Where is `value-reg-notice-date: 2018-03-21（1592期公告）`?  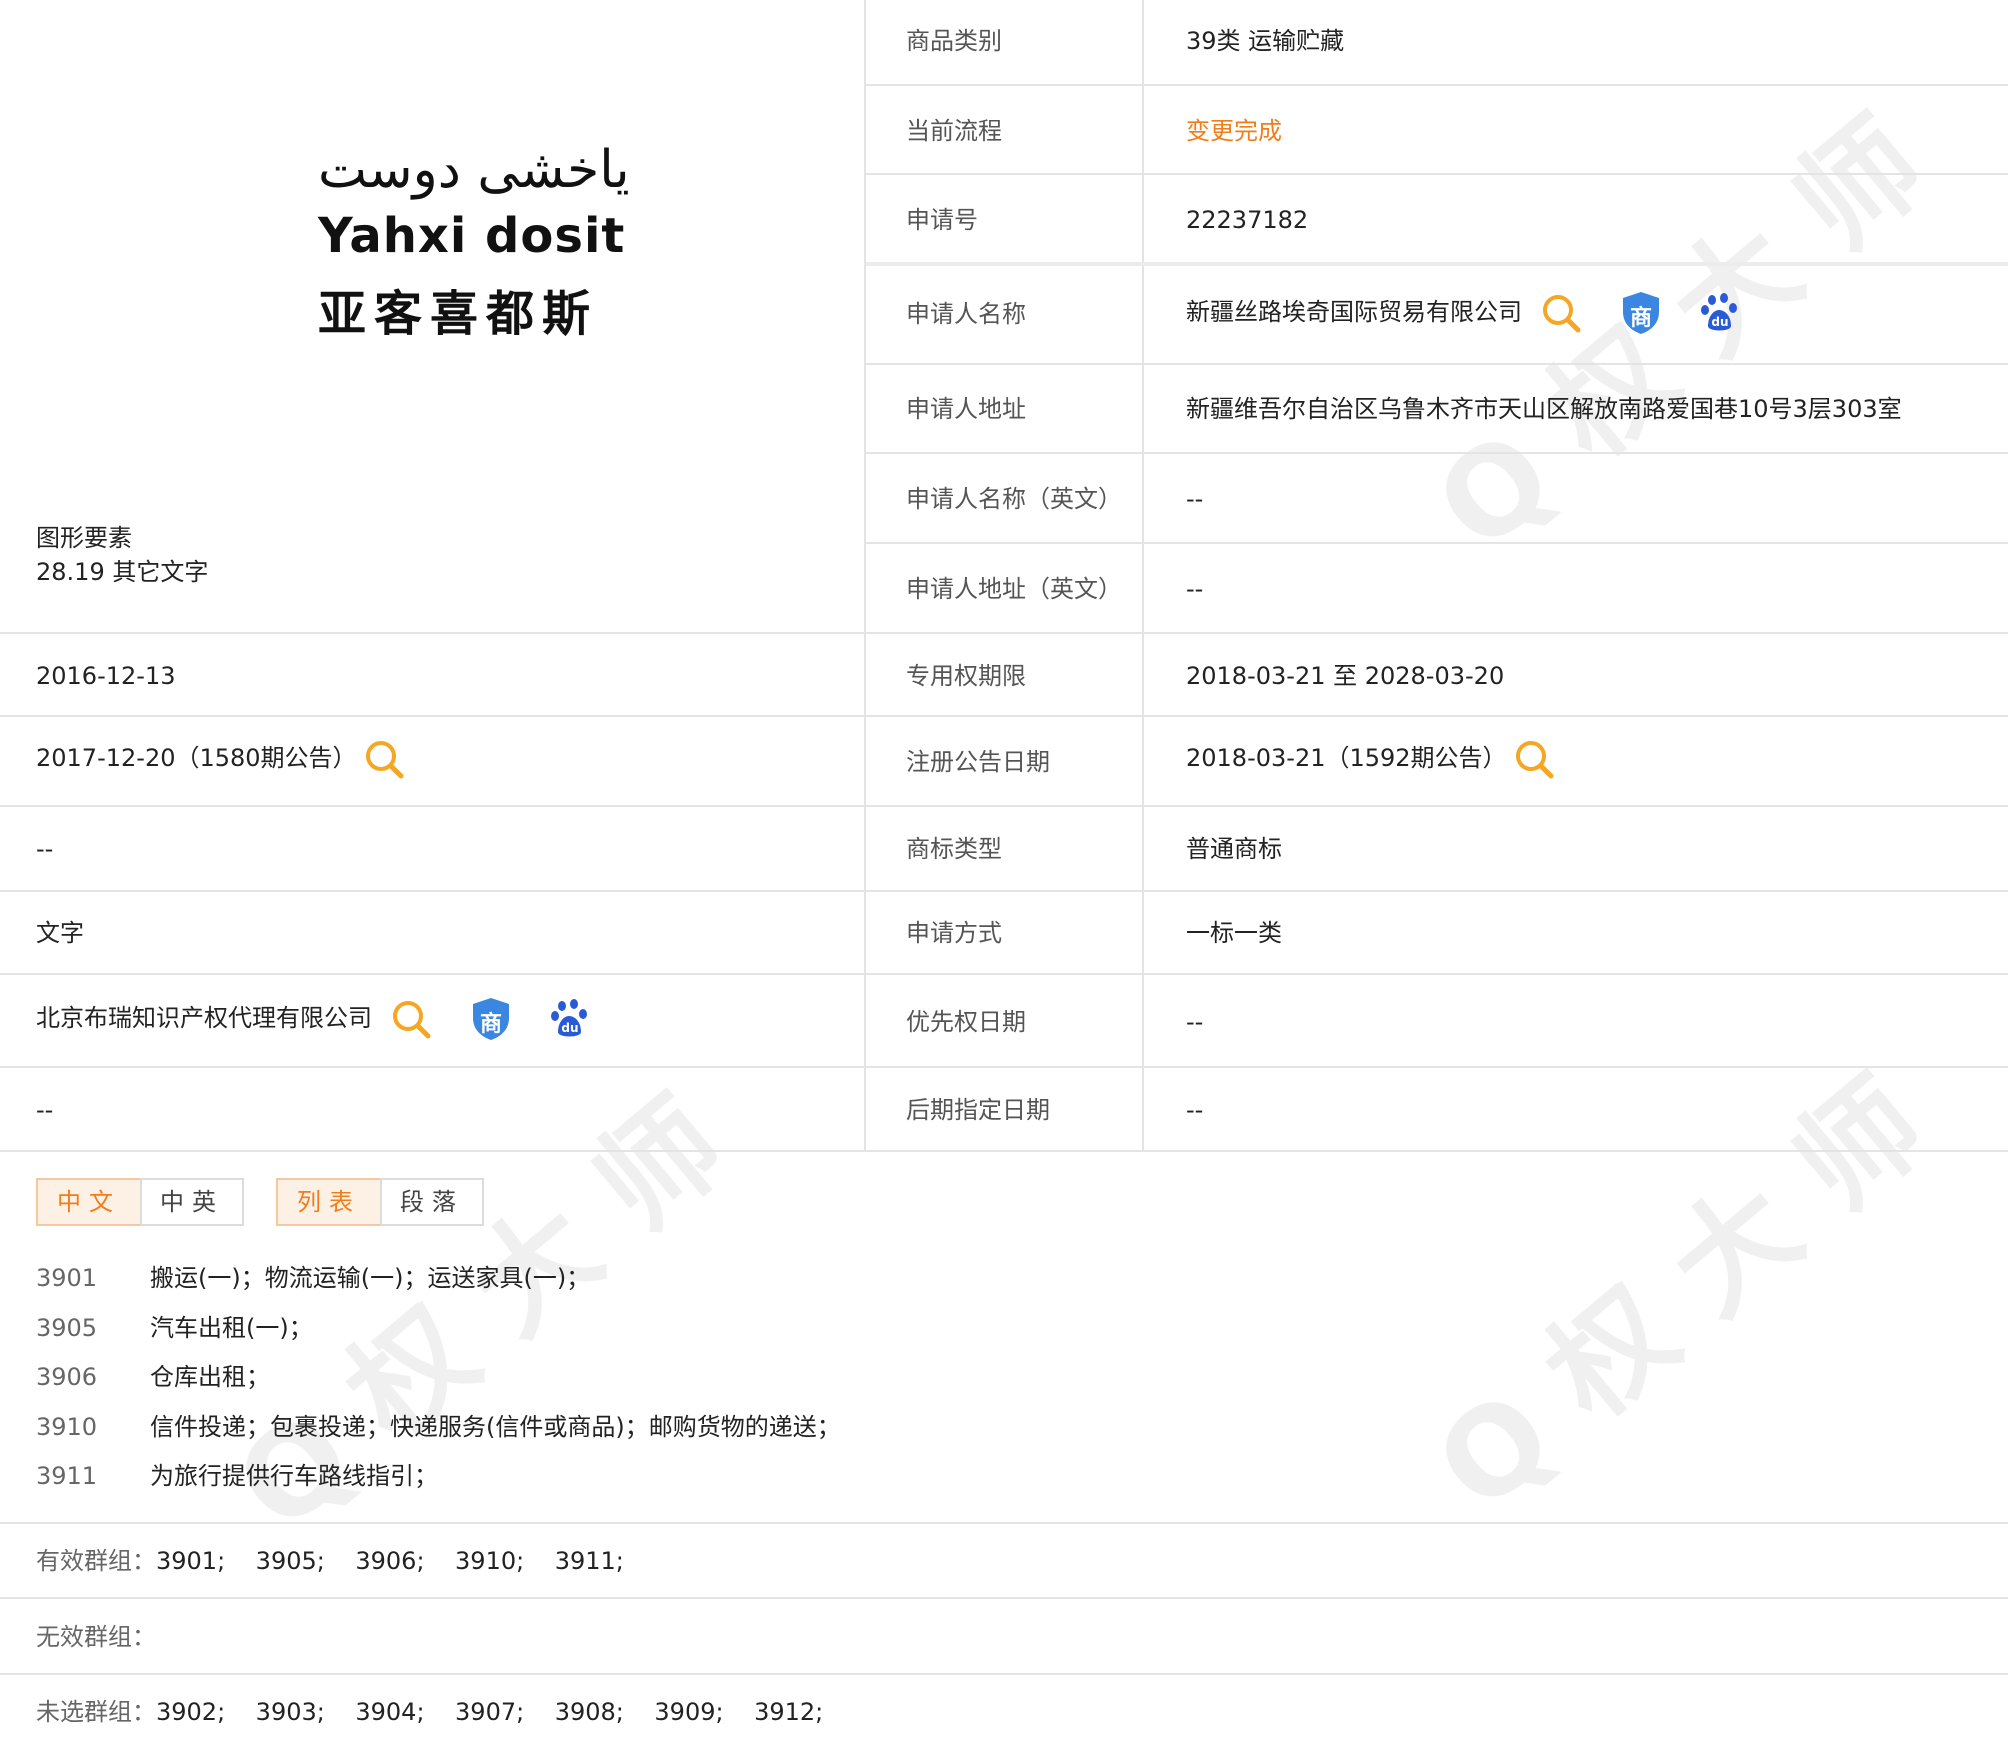 value-reg-notice-date: 2018-03-21（1592期公告） is located at coordinates (1346, 758).